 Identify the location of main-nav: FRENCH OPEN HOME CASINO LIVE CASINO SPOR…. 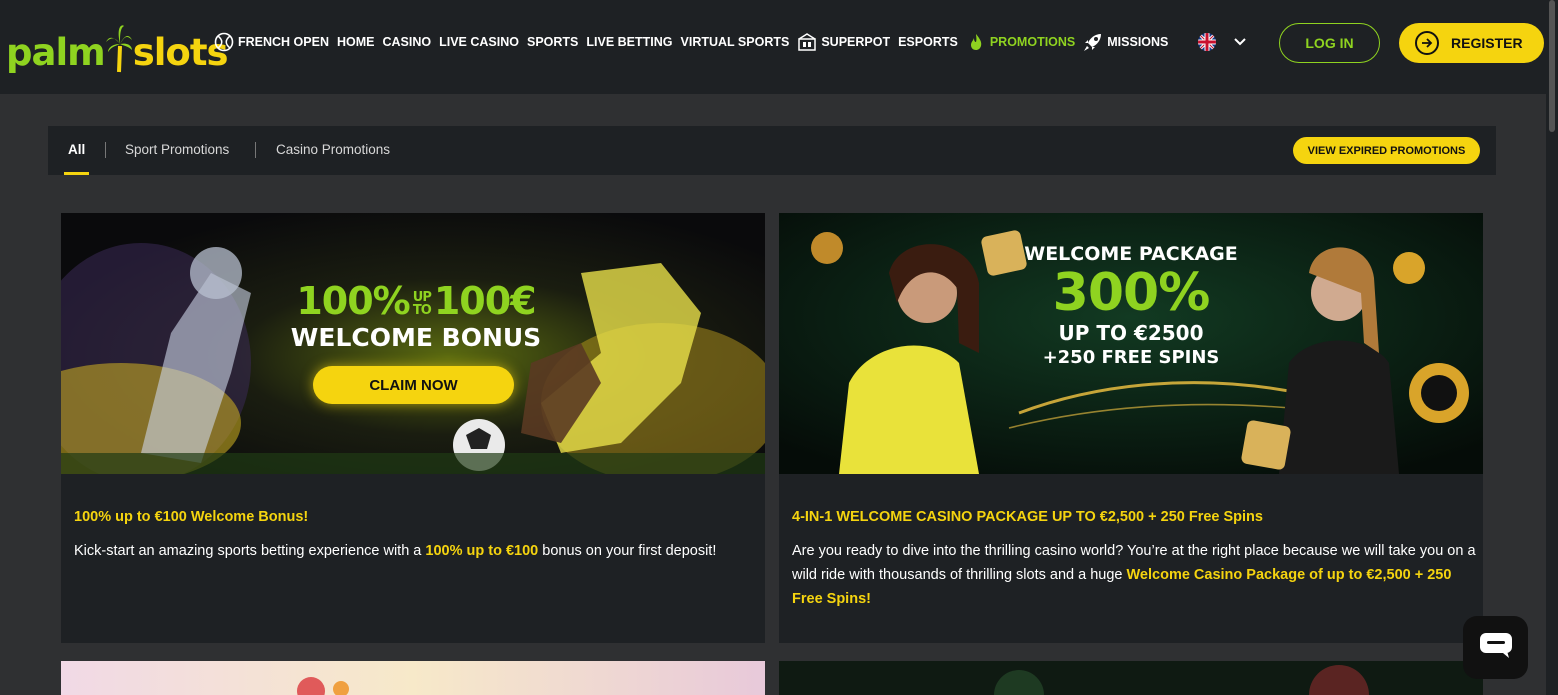
(695, 42).